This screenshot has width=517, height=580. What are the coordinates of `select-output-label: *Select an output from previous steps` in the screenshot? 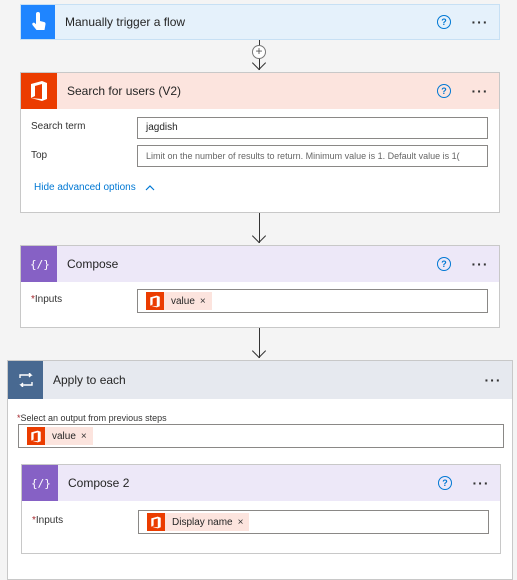 It's located at (92, 418).